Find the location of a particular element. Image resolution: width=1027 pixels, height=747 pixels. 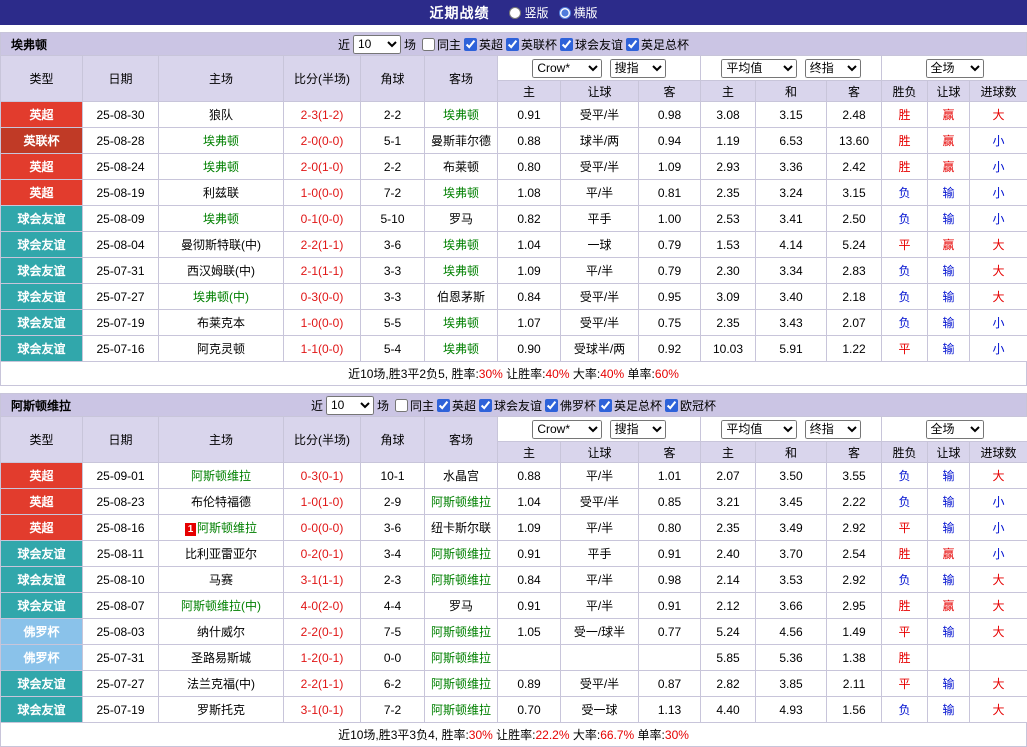

avg-away-odds: 2.54 is located at coordinates (854, 554).